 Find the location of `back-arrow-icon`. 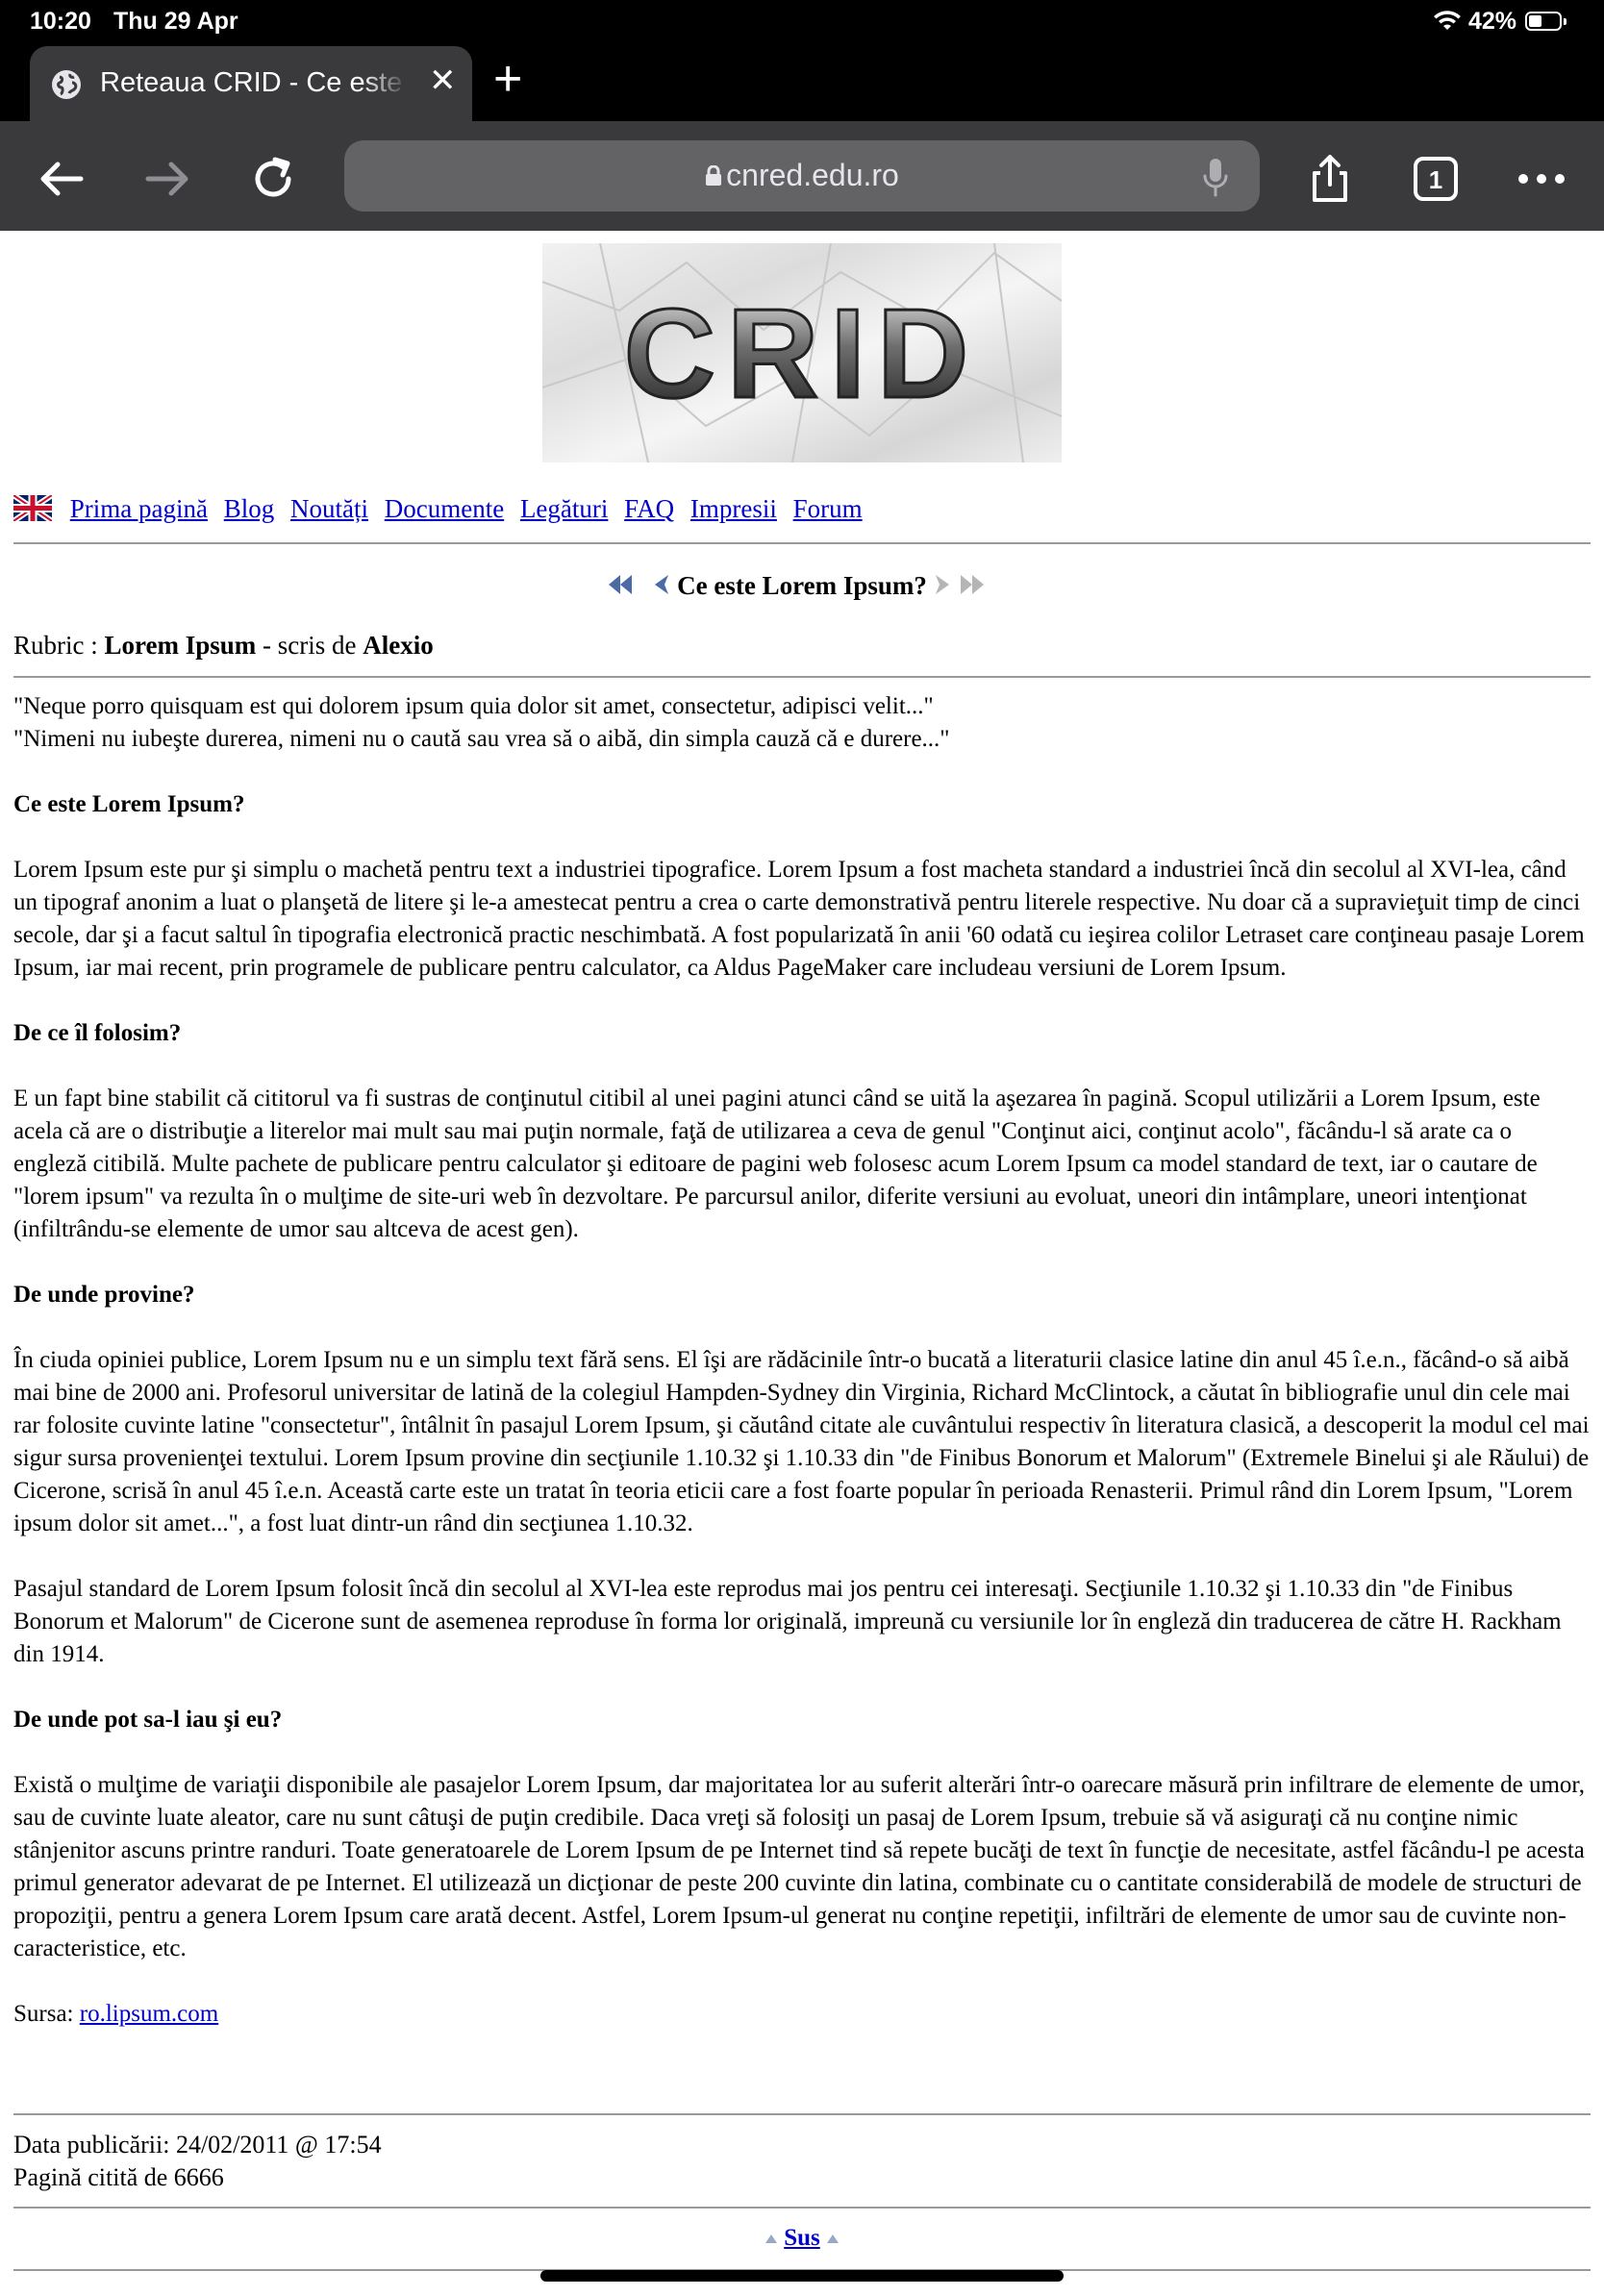

back-arrow-icon is located at coordinates (61, 179).